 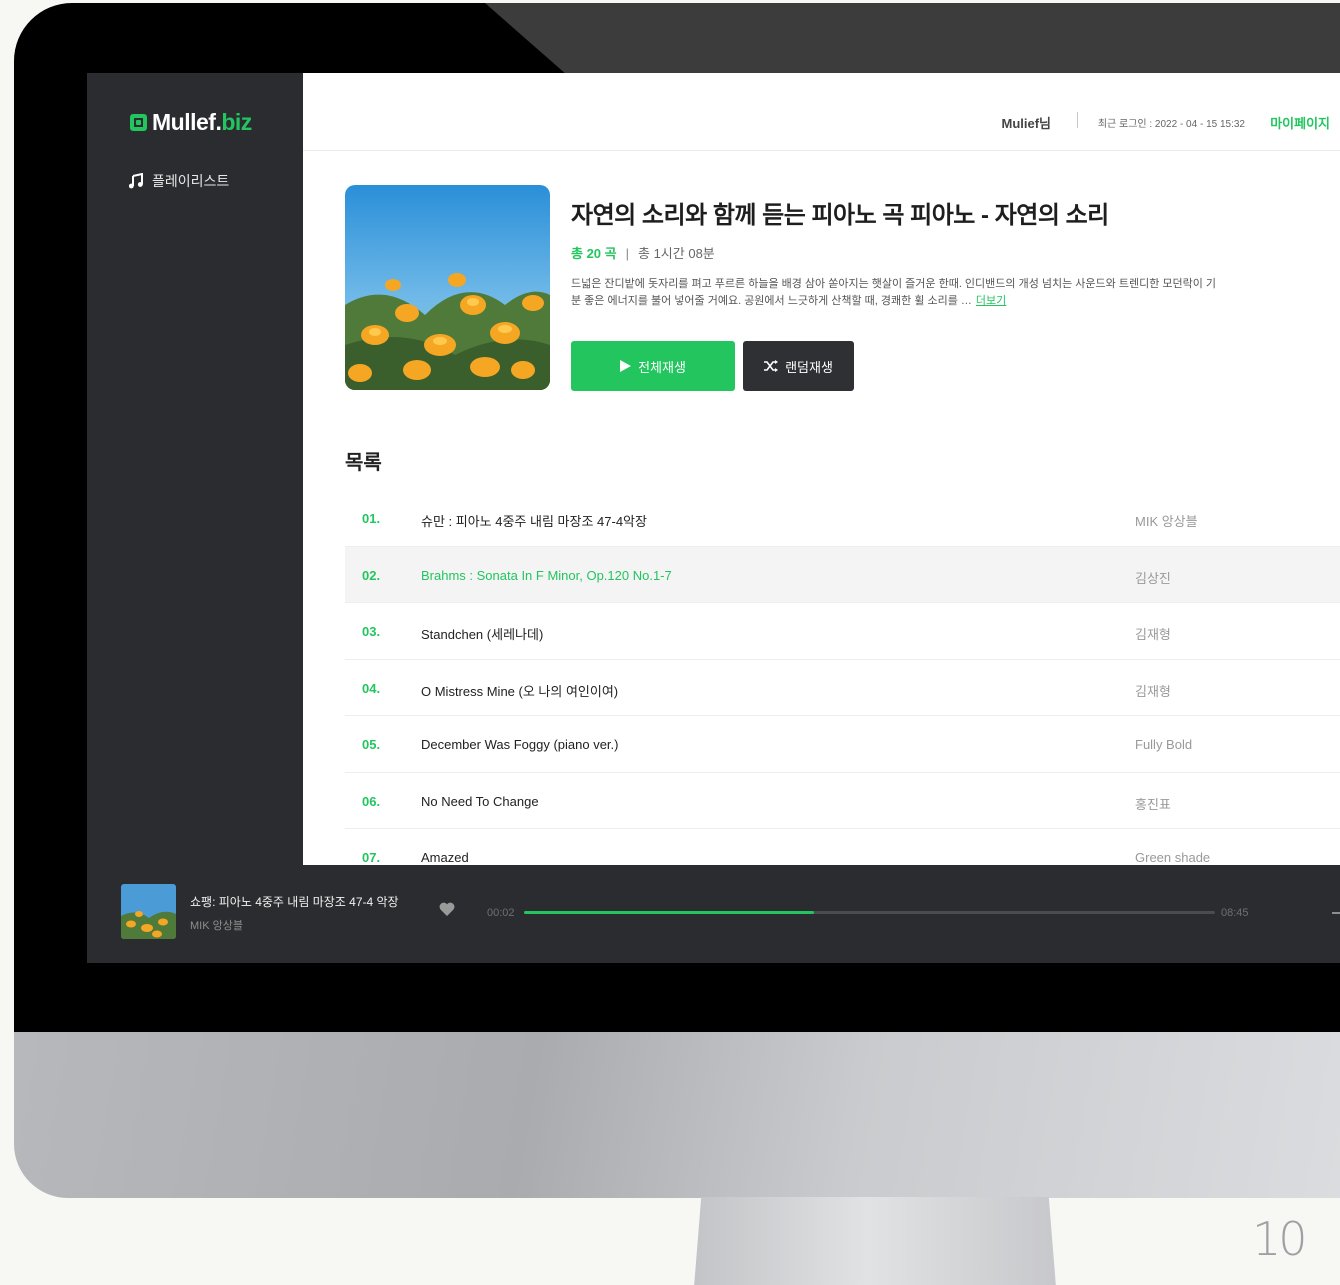 I want to click on track-row: 03. Standchen (세레나데) 김재형, so click(x=842, y=631).